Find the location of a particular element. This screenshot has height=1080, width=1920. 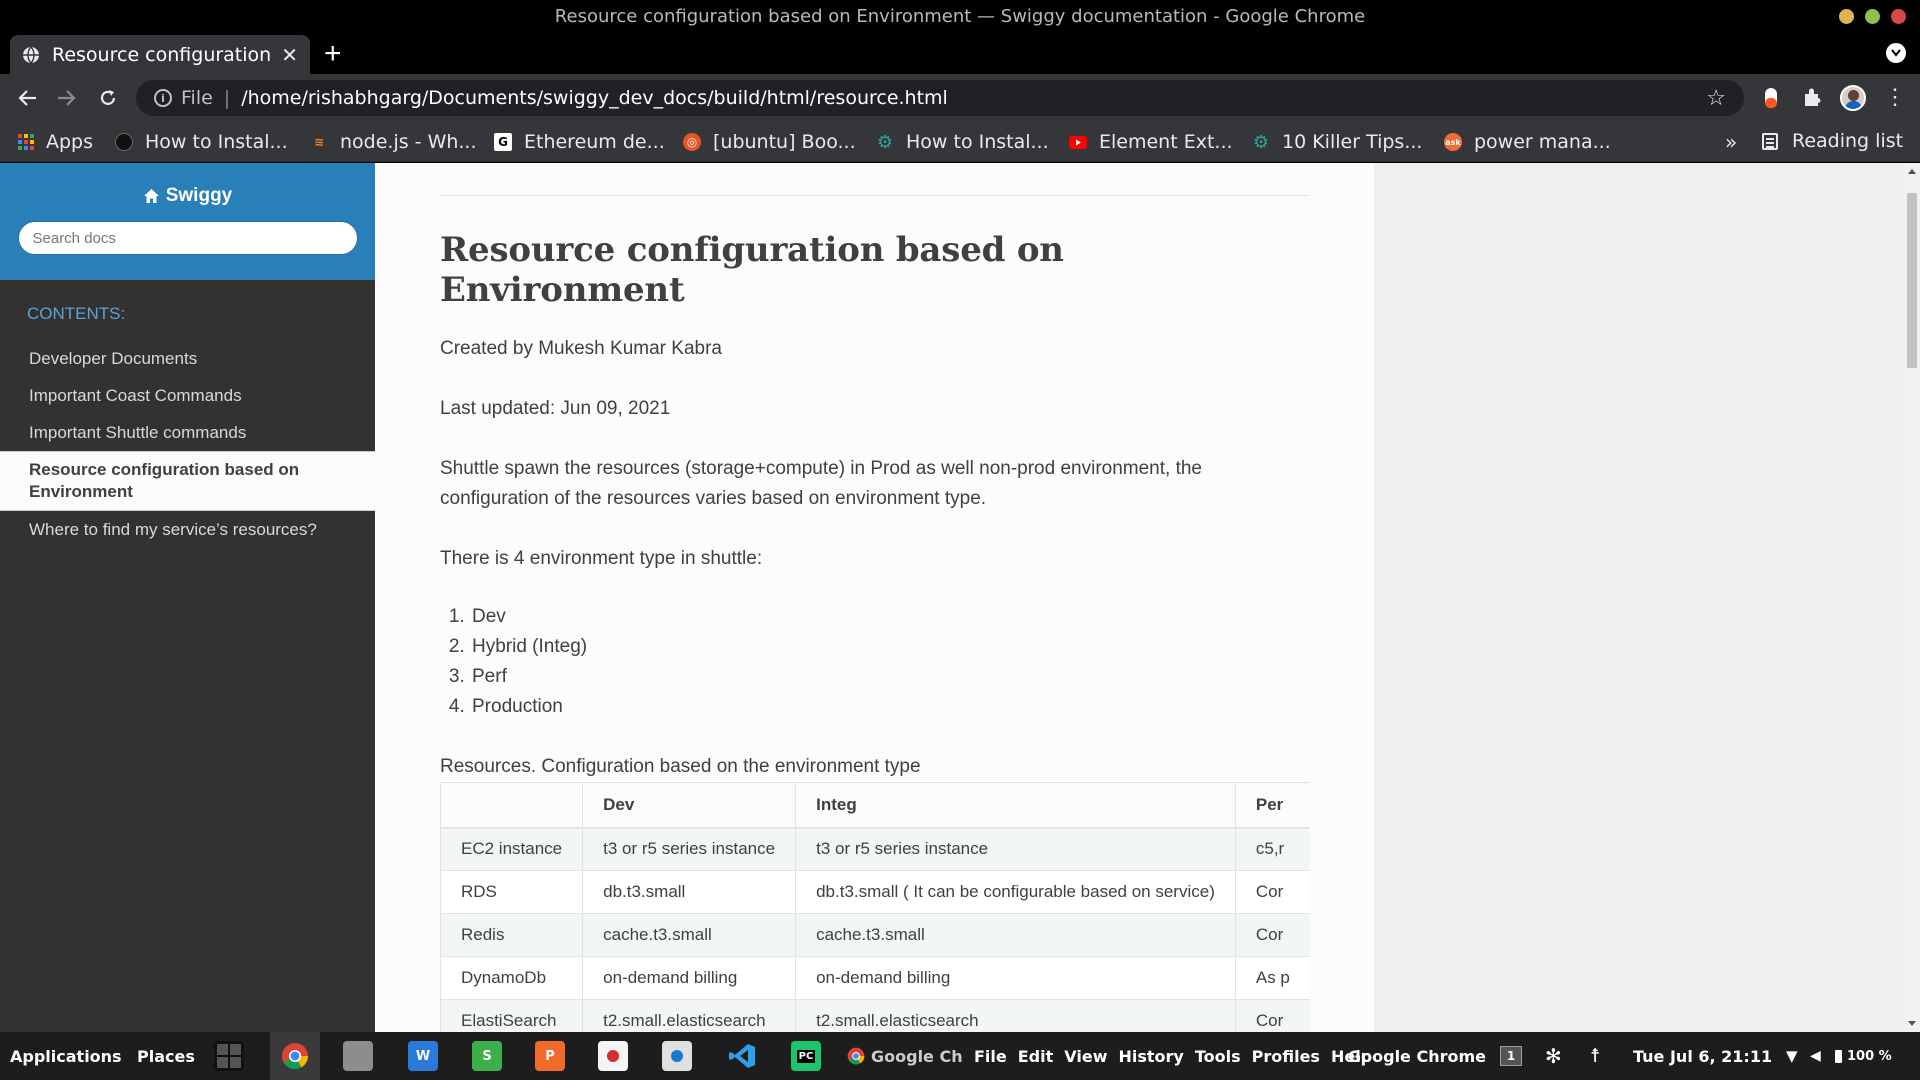

maximize-button is located at coordinates (1872, 16).